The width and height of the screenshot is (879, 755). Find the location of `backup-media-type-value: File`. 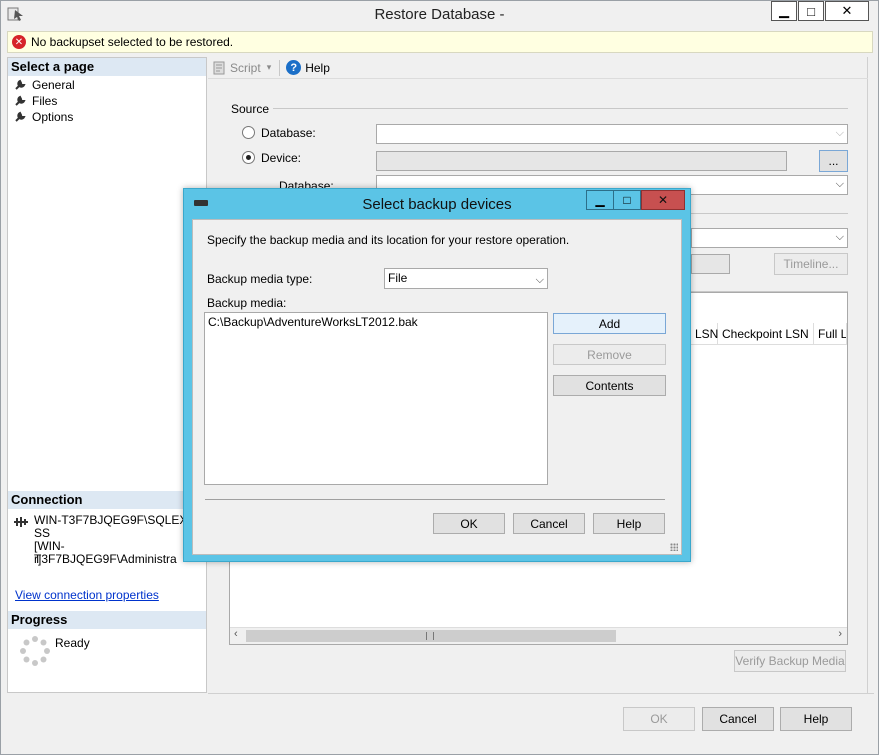

backup-media-type-value: File is located at coordinates (398, 278).